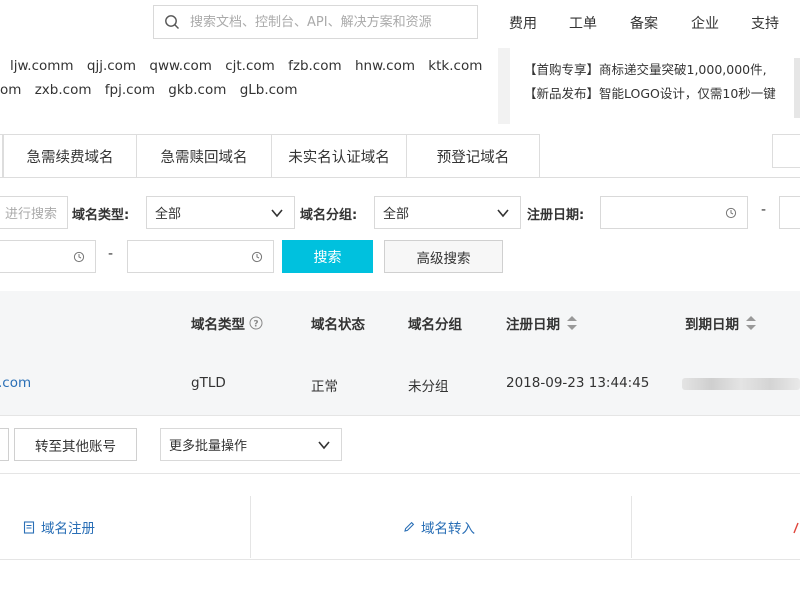 Image resolution: width=800 pixels, height=600 pixels. Describe the element at coordinates (448, 529) in the screenshot. I see `domain-transfer-in-label: 域名转入` at that location.